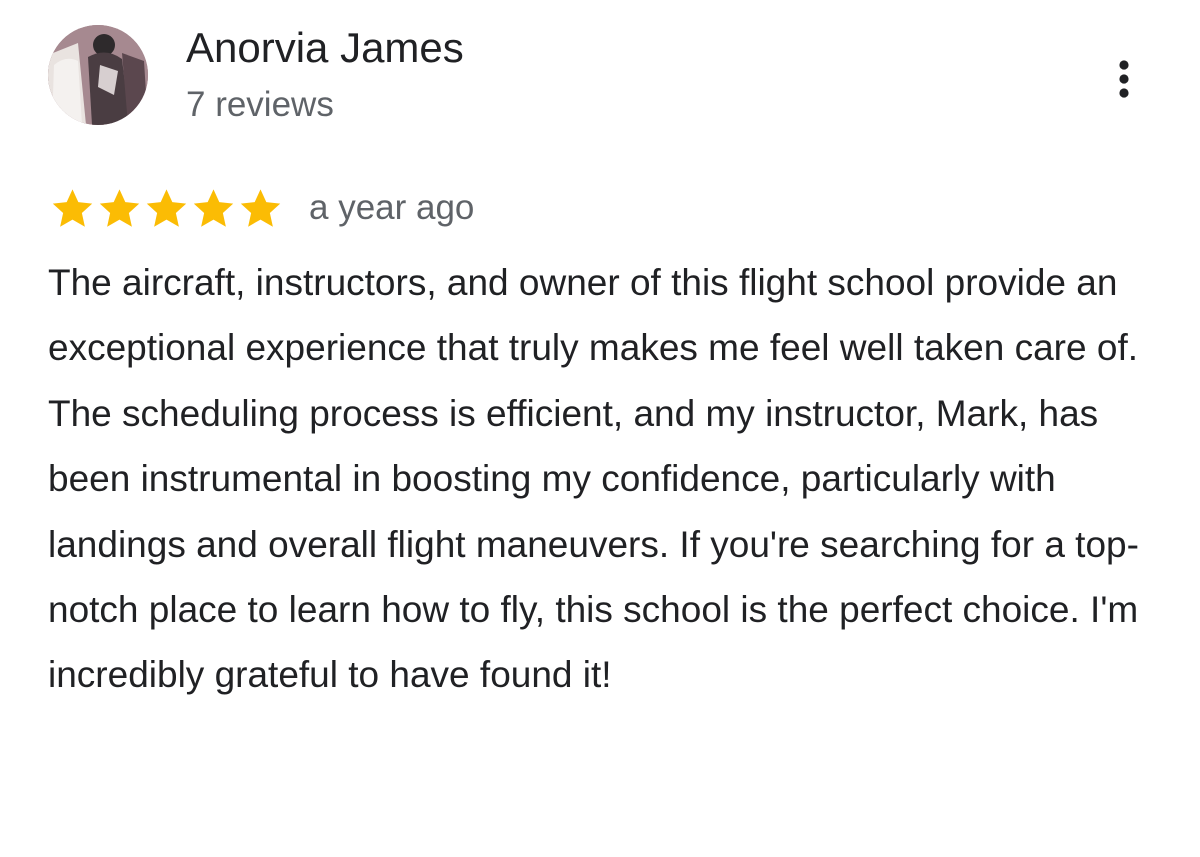 Image resolution: width=1200 pixels, height=857 pixels. I want to click on more-options-button, so click(1124, 79).